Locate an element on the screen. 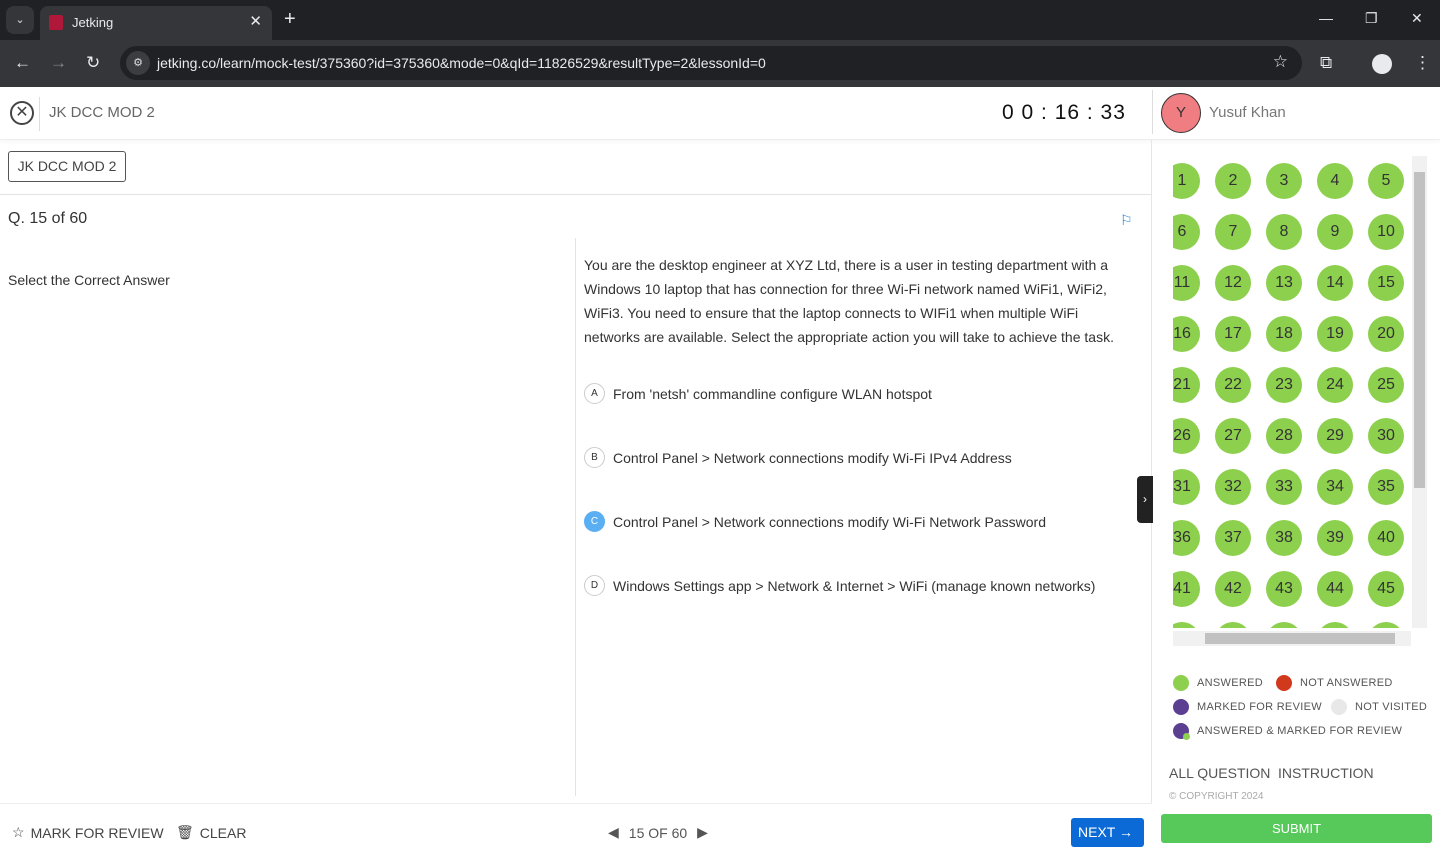  reload-icon: ↻ is located at coordinates (93, 63).